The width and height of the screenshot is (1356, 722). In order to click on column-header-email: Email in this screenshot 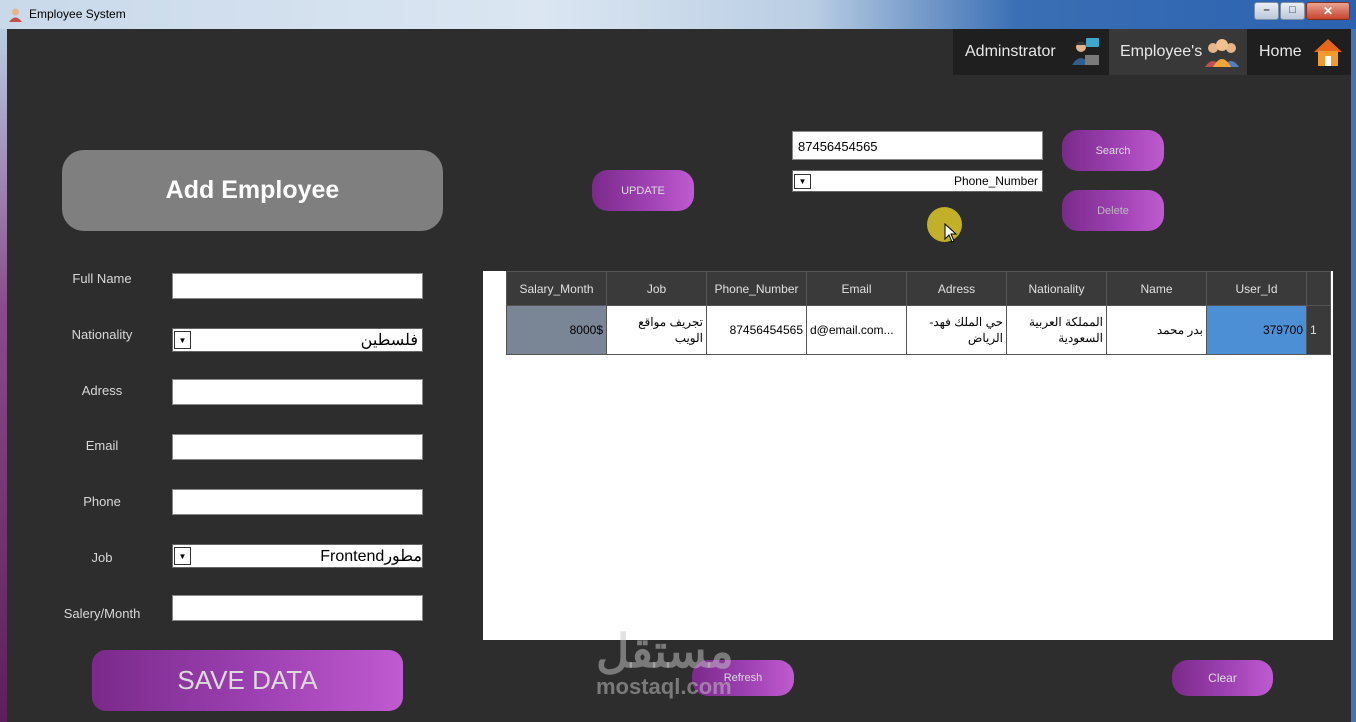, I will do `click(856, 288)`.